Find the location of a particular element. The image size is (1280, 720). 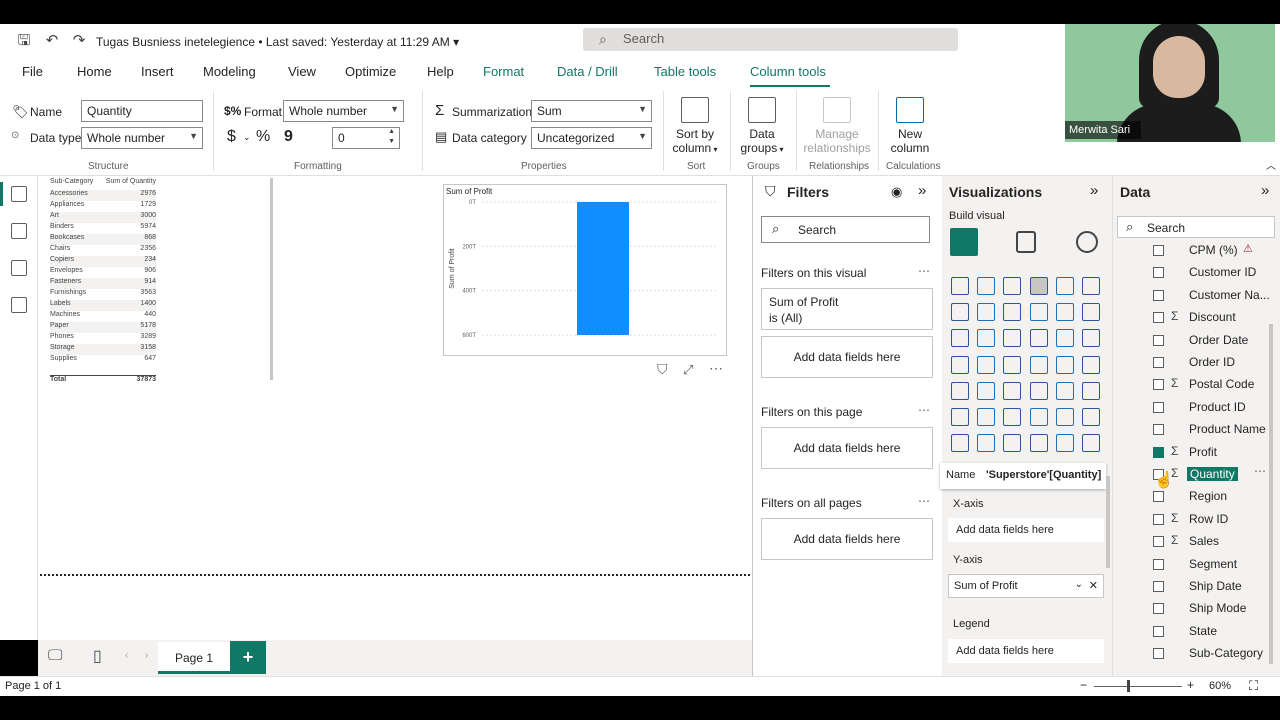

y-axis-field-pill: Sum of Profit ⌄ ✕ is located at coordinates (1026, 586).